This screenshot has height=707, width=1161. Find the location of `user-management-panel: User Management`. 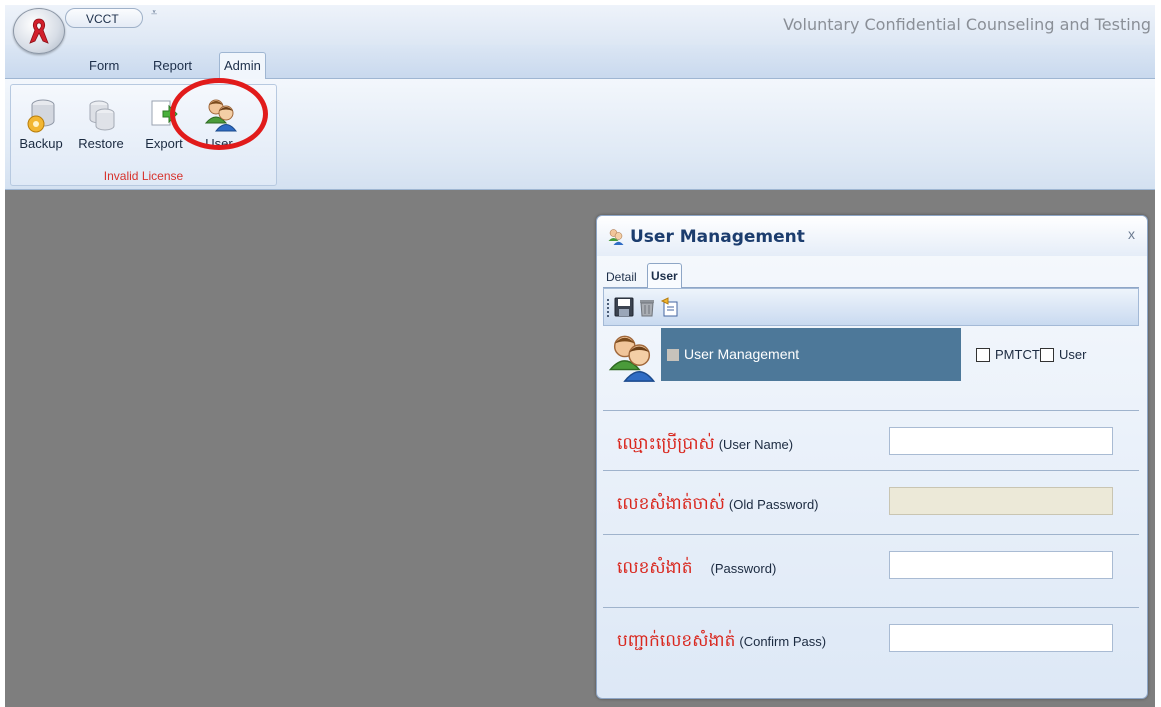

user-management-panel: User Management is located at coordinates (811, 354).